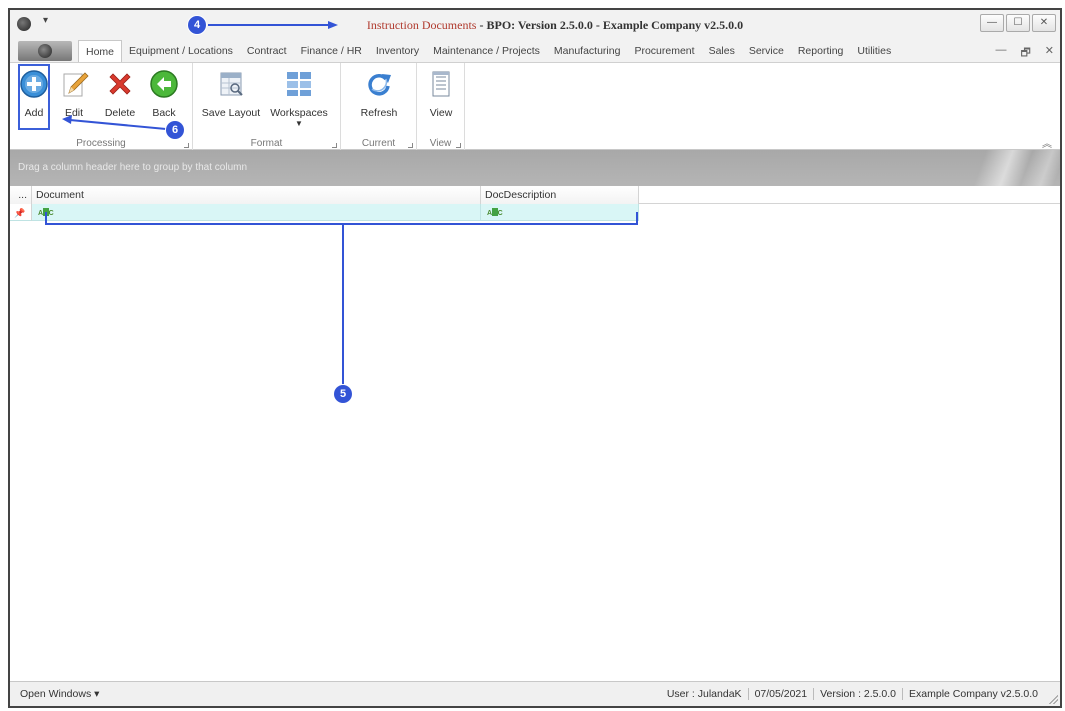 The image size is (1065, 711). Describe the element at coordinates (973, 694) in the screenshot. I see `status-company: Example Company v2.5.0.0` at that location.